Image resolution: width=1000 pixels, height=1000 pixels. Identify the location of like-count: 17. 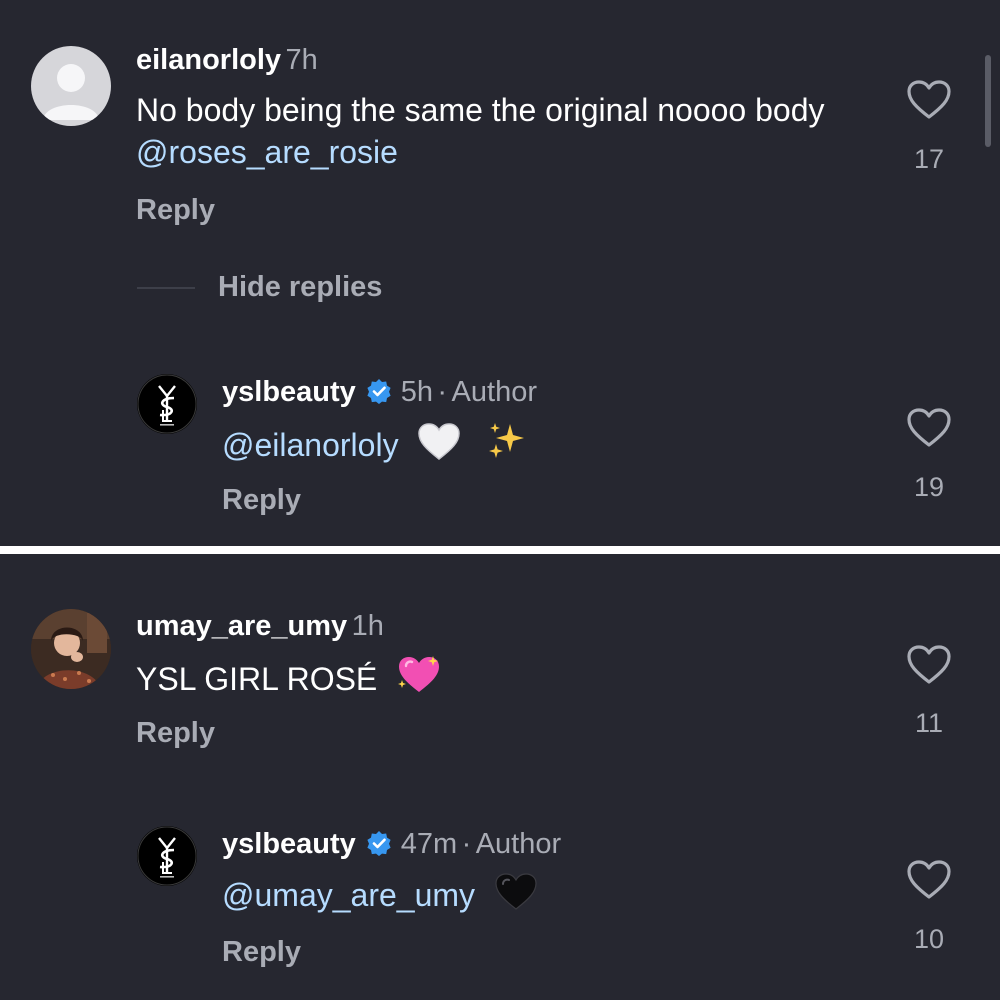
(929, 159).